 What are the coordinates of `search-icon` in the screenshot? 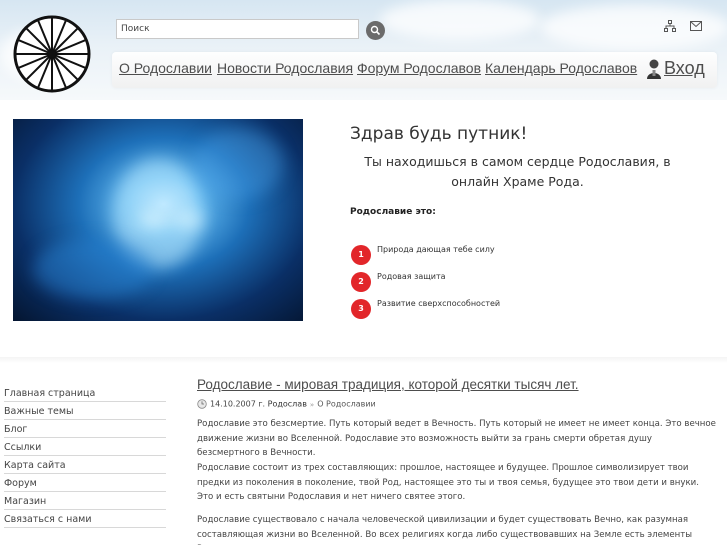 It's located at (375, 30).